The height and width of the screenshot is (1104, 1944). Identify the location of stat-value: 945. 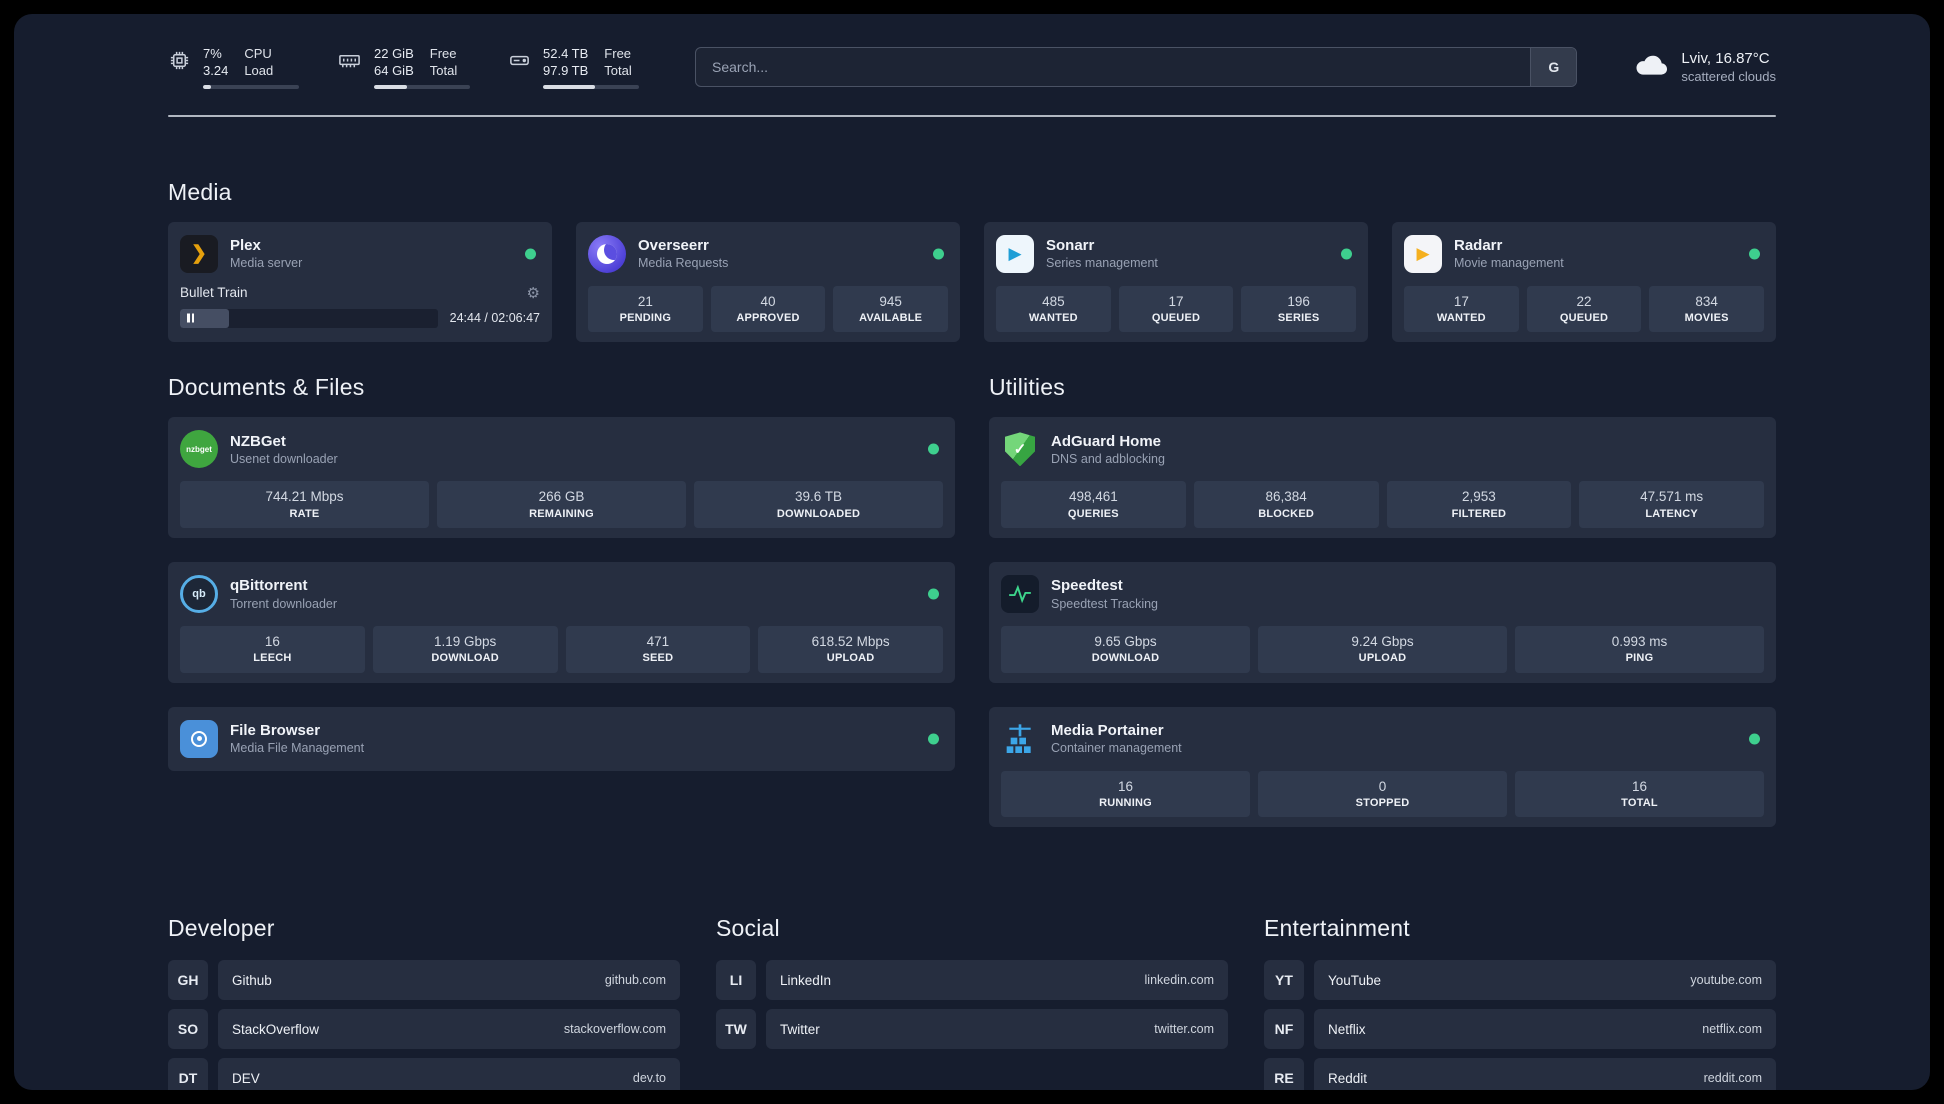
(890, 301).